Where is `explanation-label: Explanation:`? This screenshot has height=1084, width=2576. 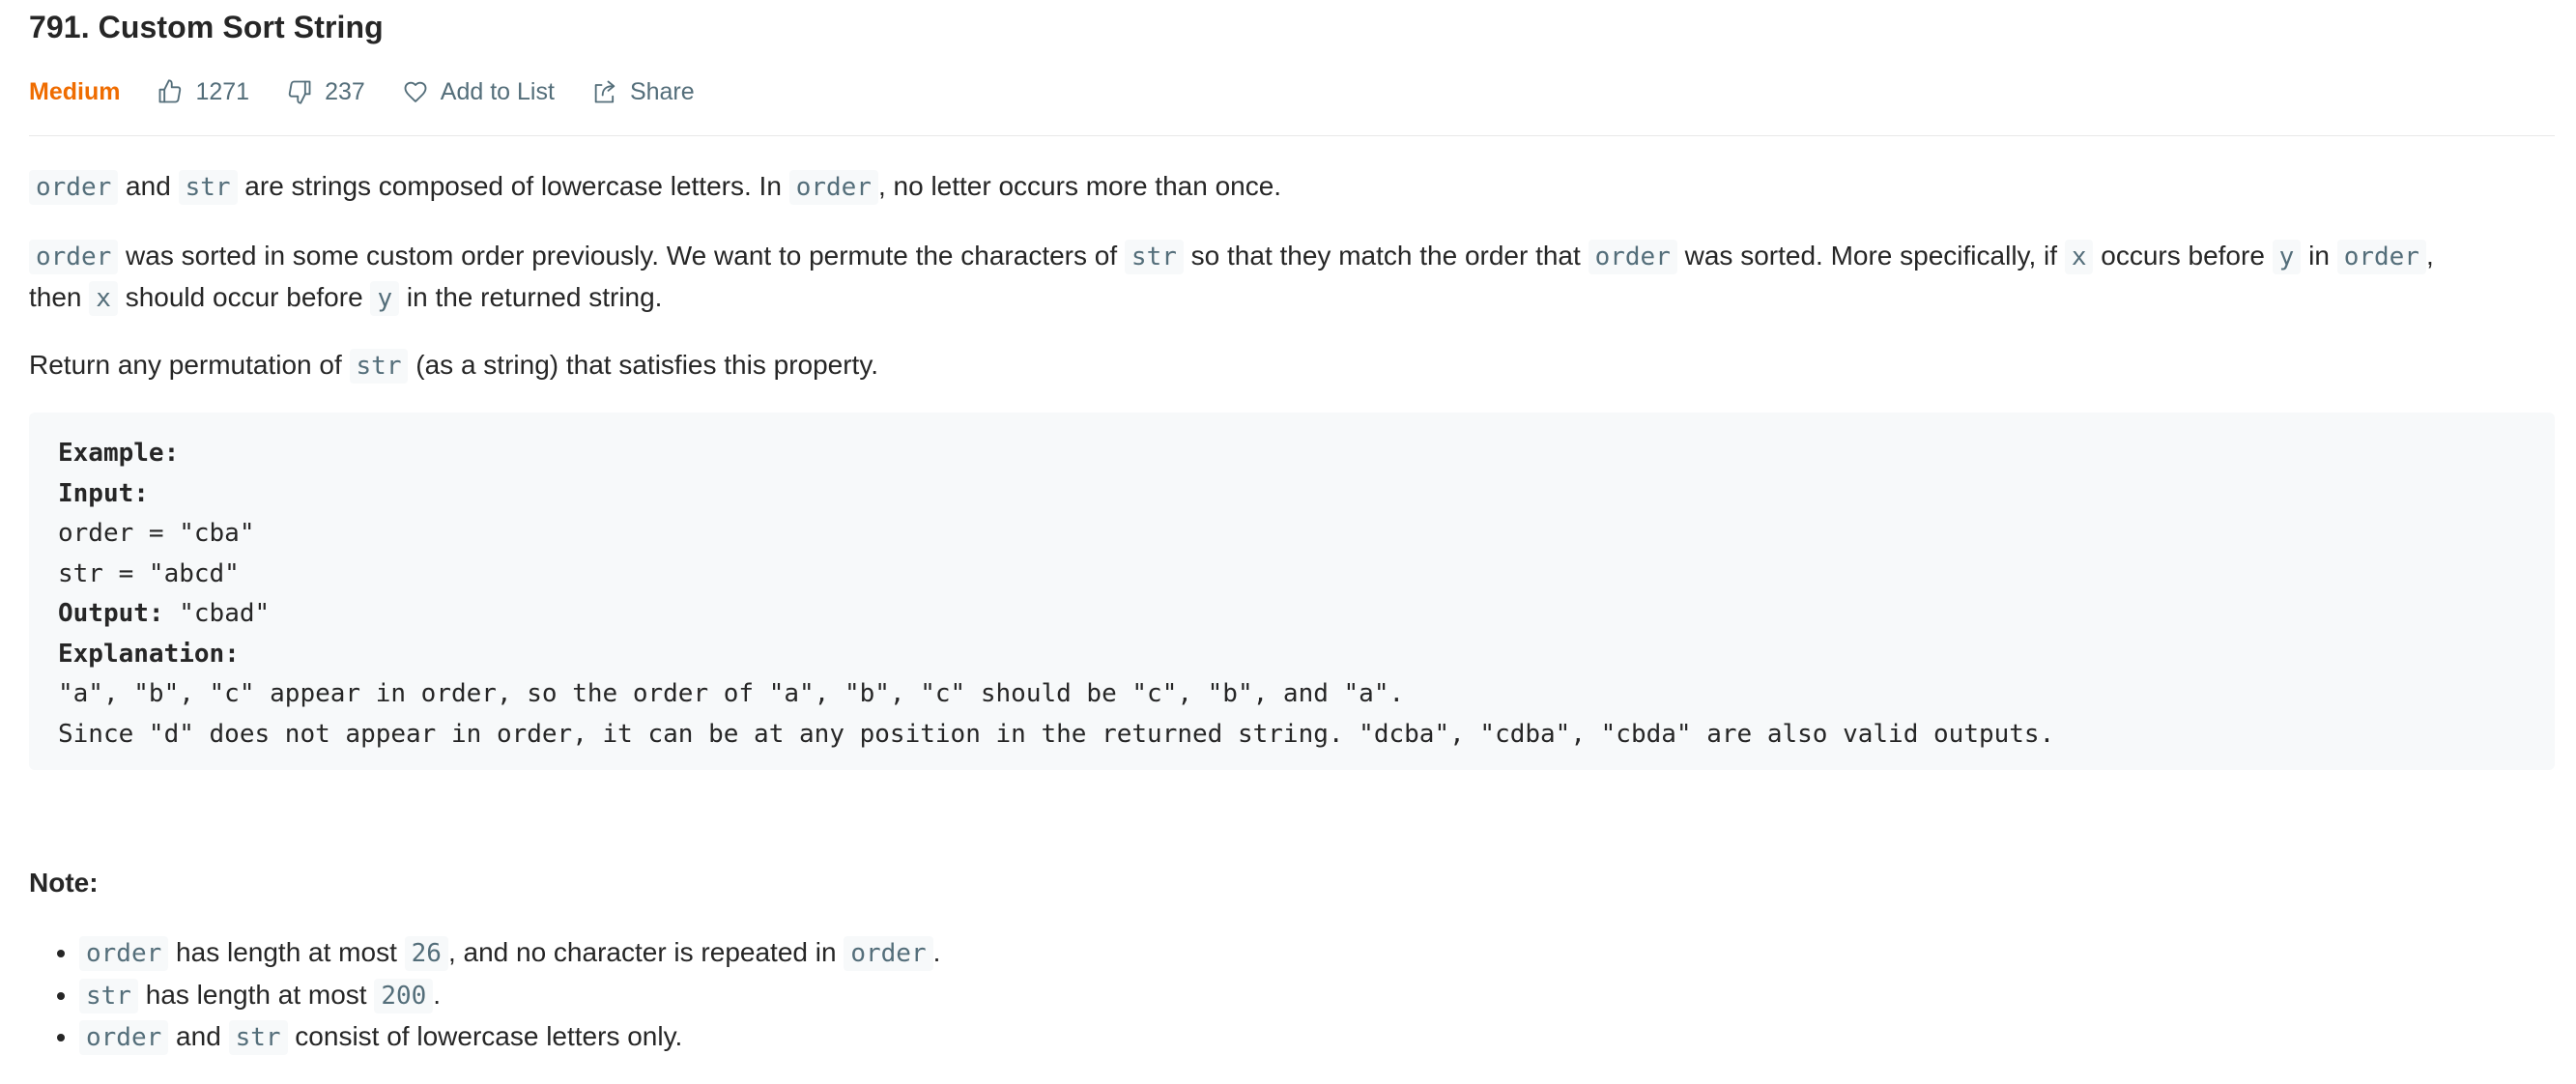
explanation-label: Explanation: is located at coordinates (149, 654).